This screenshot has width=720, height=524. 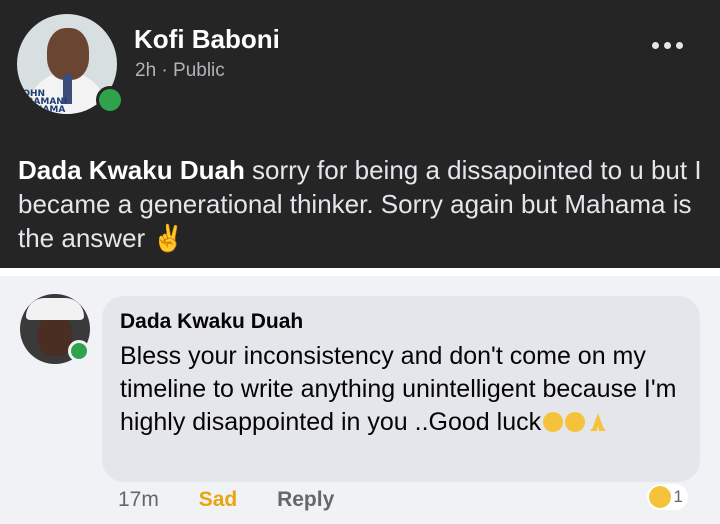 I want to click on sad-reaction-button: Sad, so click(x=218, y=499).